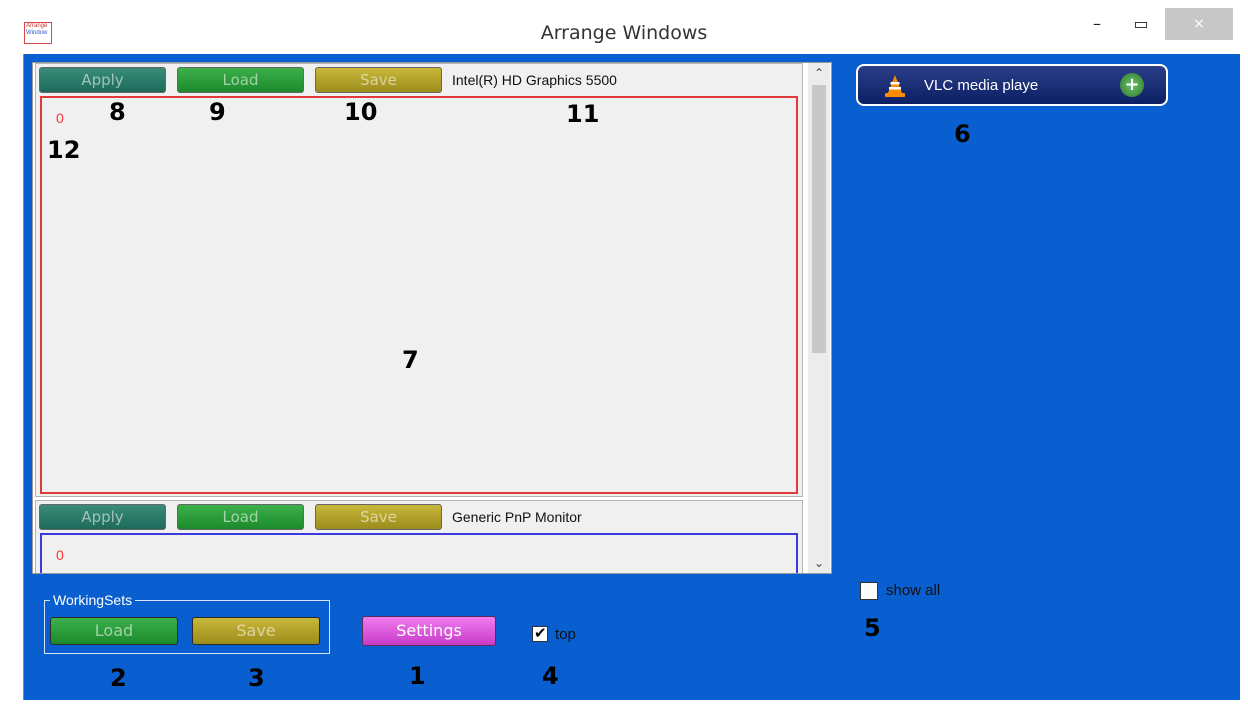  What do you see at coordinates (819, 73) in the screenshot?
I see `scroll-up-icon: ⌃` at bounding box center [819, 73].